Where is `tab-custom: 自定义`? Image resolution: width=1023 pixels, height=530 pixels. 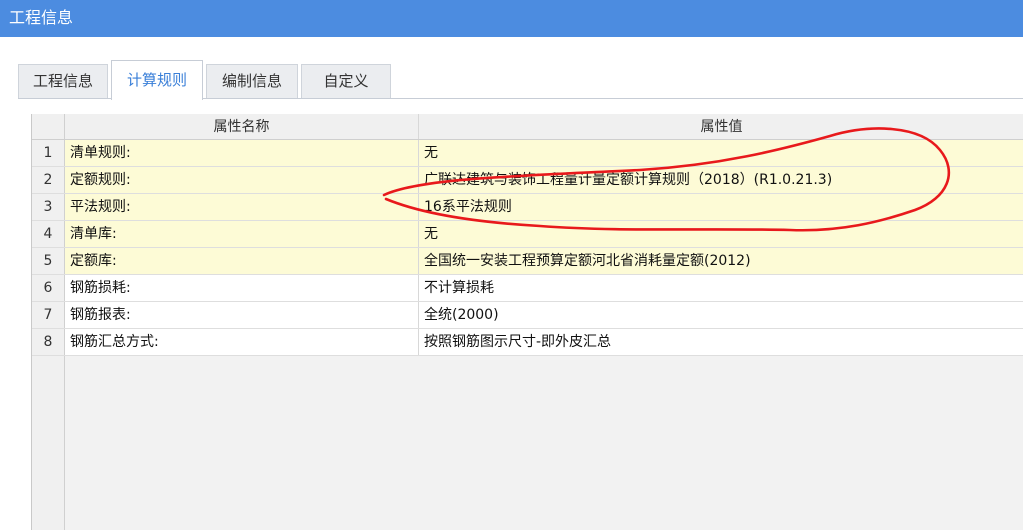
tab-custom: 自定义 is located at coordinates (346, 81).